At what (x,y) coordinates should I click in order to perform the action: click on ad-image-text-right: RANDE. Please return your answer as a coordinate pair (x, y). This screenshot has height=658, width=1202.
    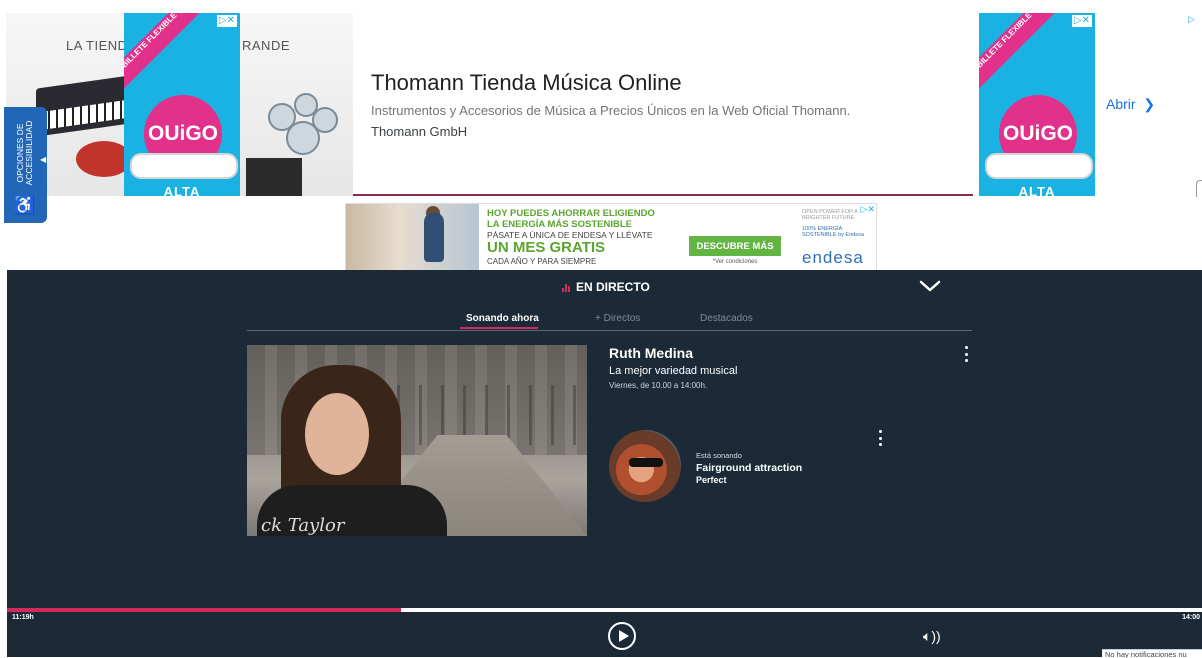
    Looking at the image, I should click on (266, 45).